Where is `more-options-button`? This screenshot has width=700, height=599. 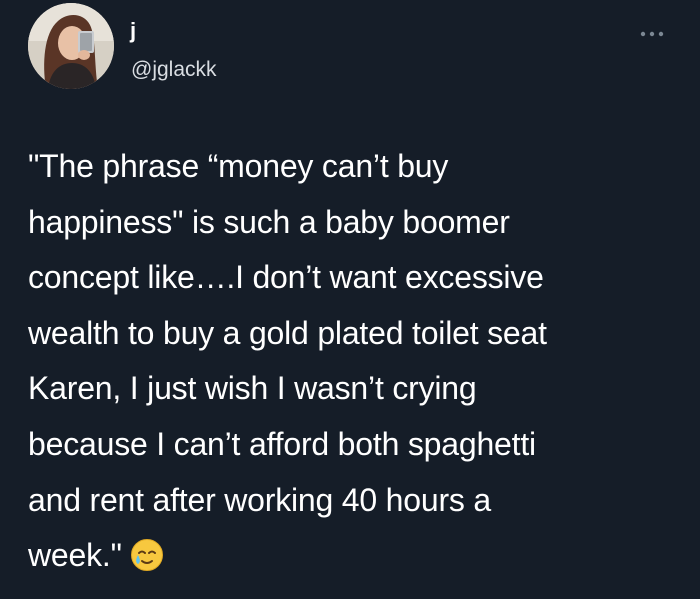
more-options-button is located at coordinates (652, 34).